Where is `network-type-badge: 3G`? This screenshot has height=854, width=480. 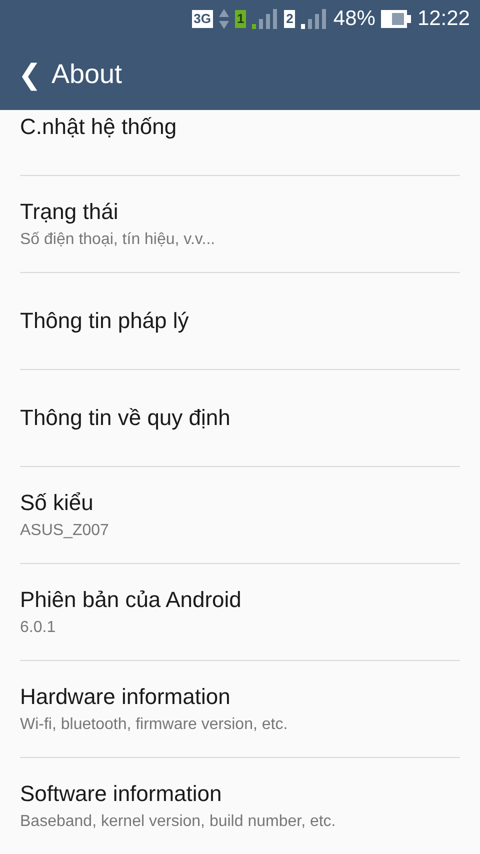
network-type-badge: 3G is located at coordinates (202, 19).